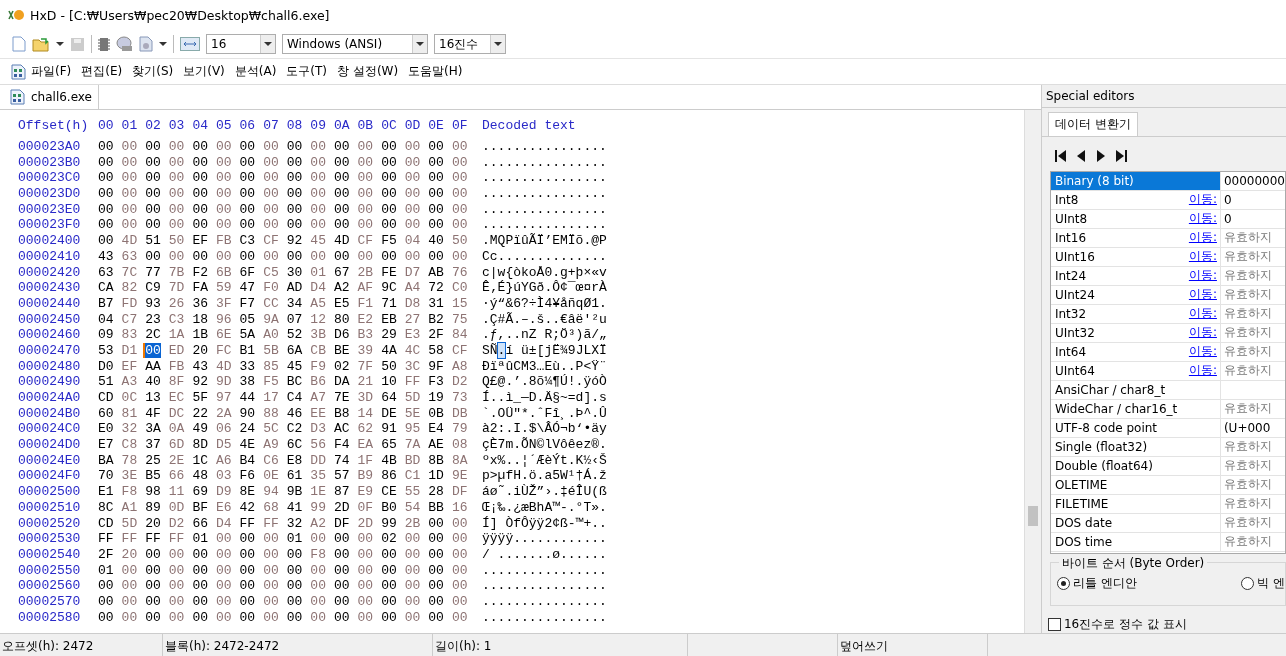 The image size is (1286, 656). What do you see at coordinates (298, 350) in the screenshot?
I see `hex-byte: 6A` at bounding box center [298, 350].